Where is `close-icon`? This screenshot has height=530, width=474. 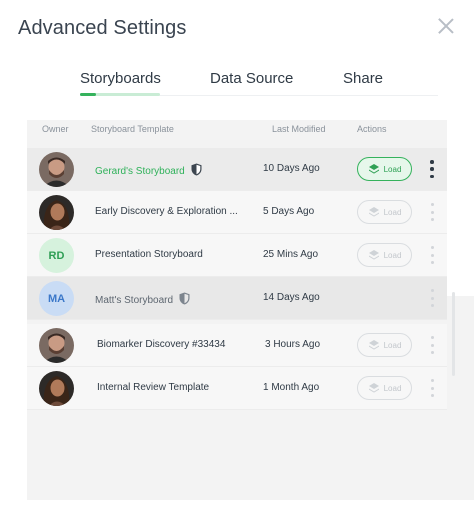
close-icon is located at coordinates (446, 26).